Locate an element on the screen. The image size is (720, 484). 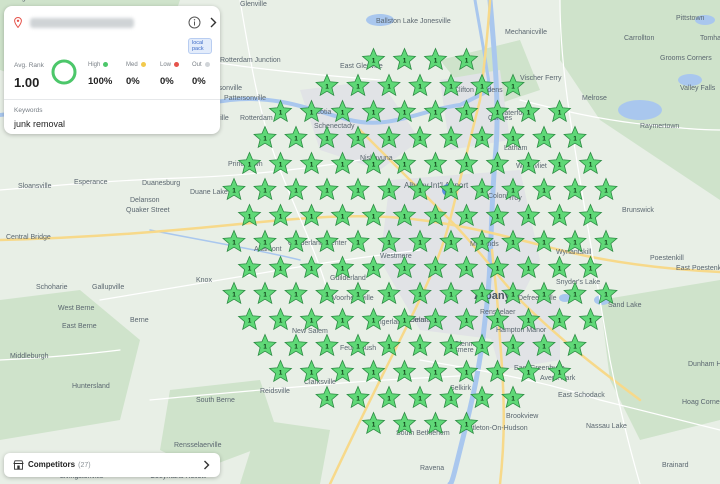
low-status-dot is located at coordinates (177, 64).